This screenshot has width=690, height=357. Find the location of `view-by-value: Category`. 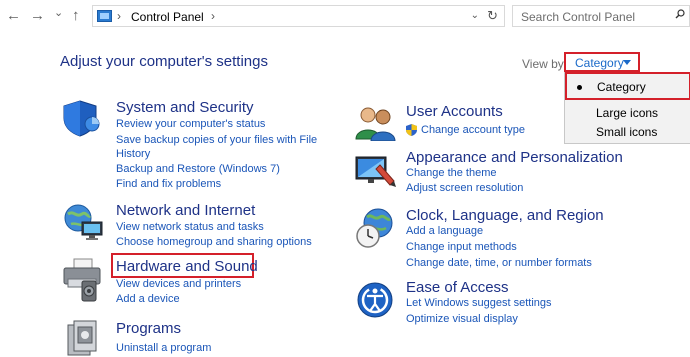

view-by-value: Category is located at coordinates (599, 63).